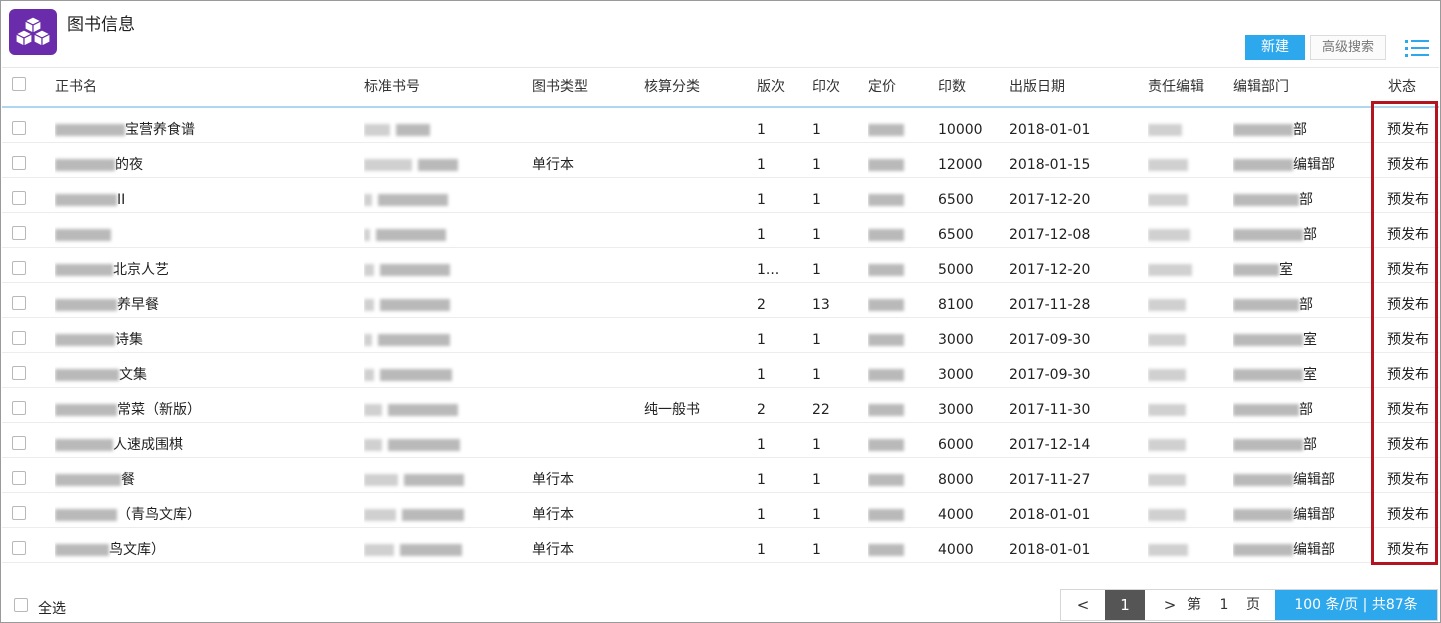 The height and width of the screenshot is (623, 1441). Describe the element at coordinates (720, 475) in the screenshot. I see `table-row: 餐单行本 1 1 8000 2017-11-27 编辑部 预发布` at that location.